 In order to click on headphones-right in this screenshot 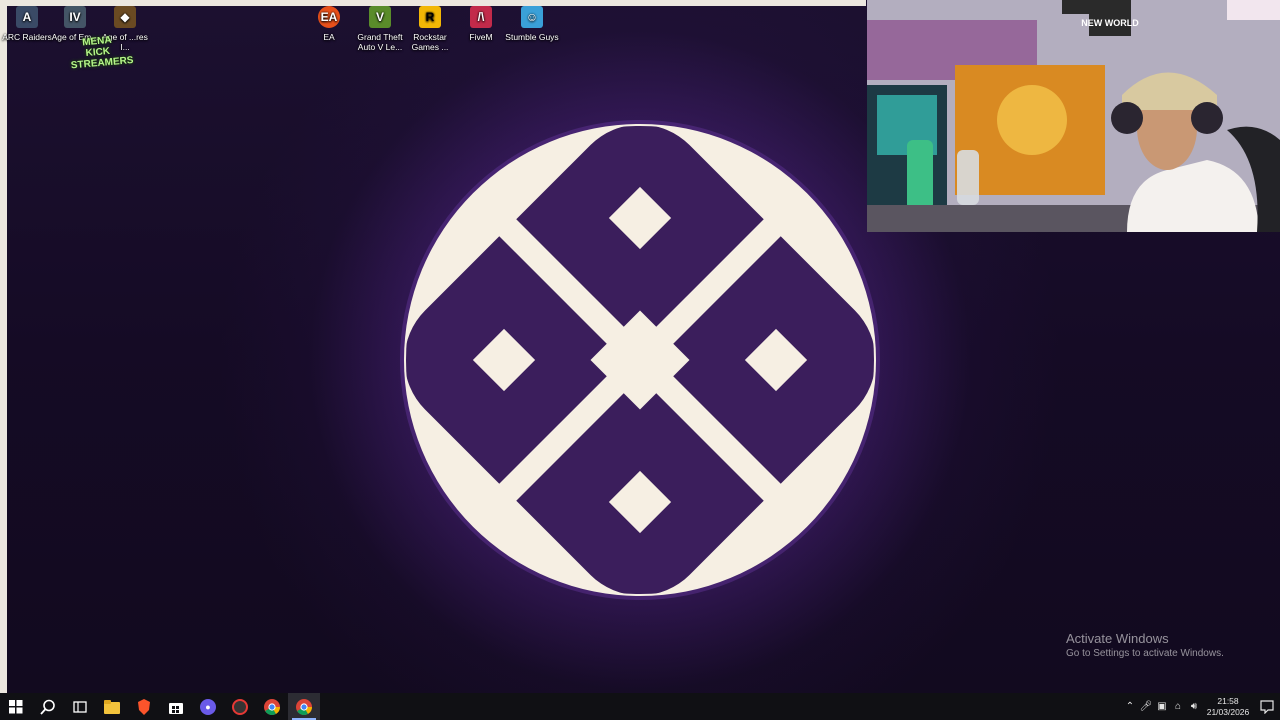, I will do `click(1207, 118)`.